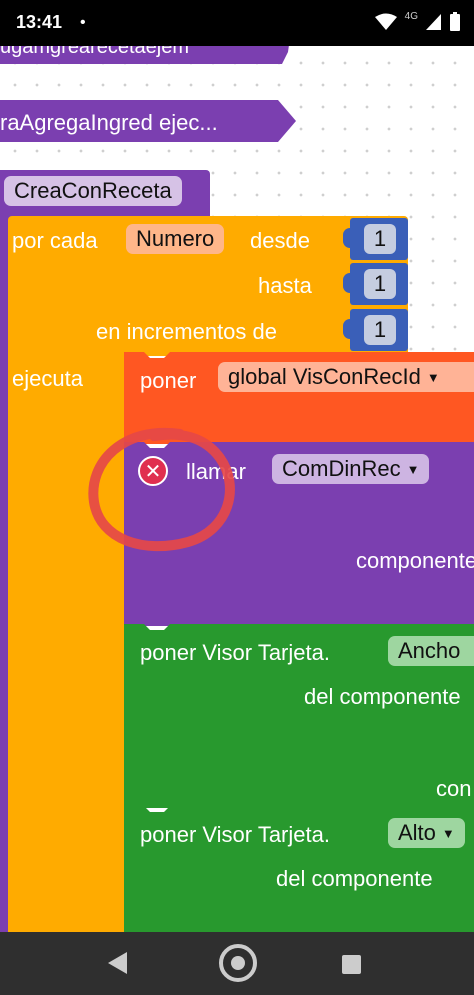  I want to click on step-label: en incrementos de, so click(186, 331).